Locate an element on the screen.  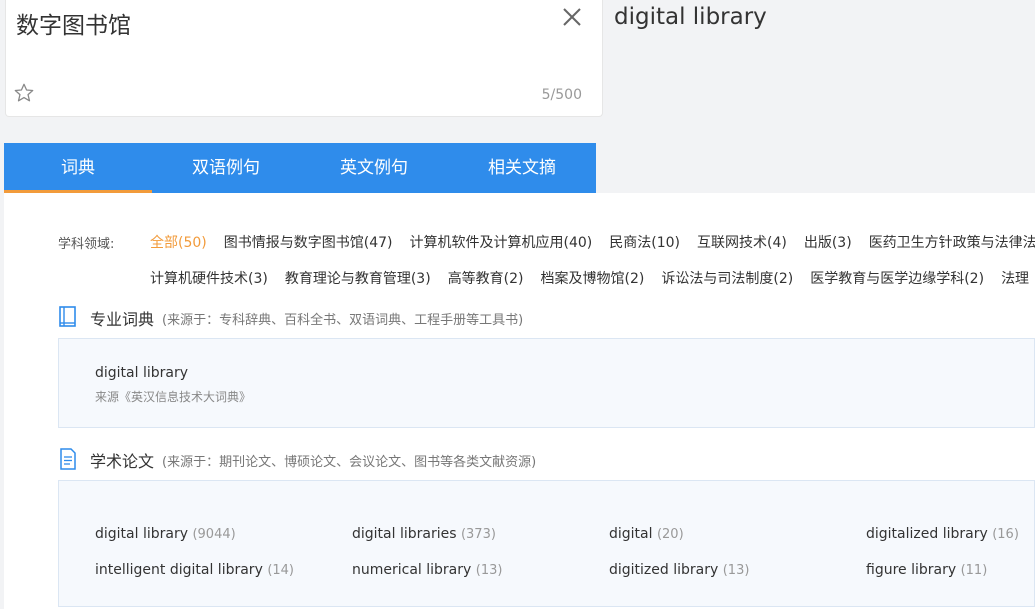
subject-item: 教育理论与教育管理(3) is located at coordinates (358, 278).